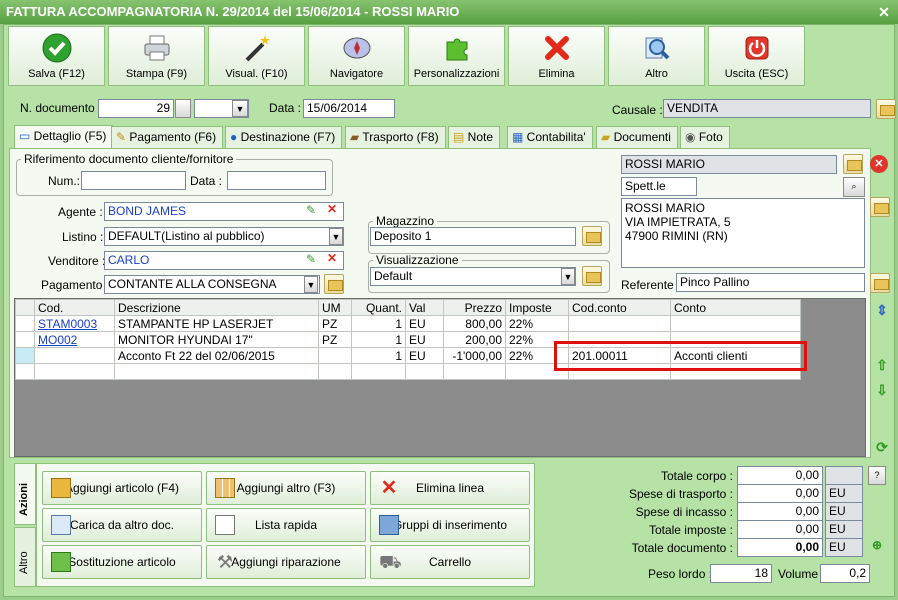 This screenshot has width=898, height=600. What do you see at coordinates (284, 137) in the screenshot?
I see `tab-destinazione: ● Destinazione (F7)` at bounding box center [284, 137].